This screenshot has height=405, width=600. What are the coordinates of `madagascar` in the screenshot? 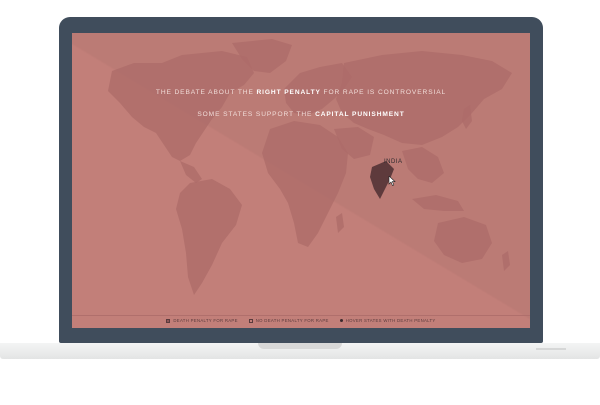 It's located at (340, 223).